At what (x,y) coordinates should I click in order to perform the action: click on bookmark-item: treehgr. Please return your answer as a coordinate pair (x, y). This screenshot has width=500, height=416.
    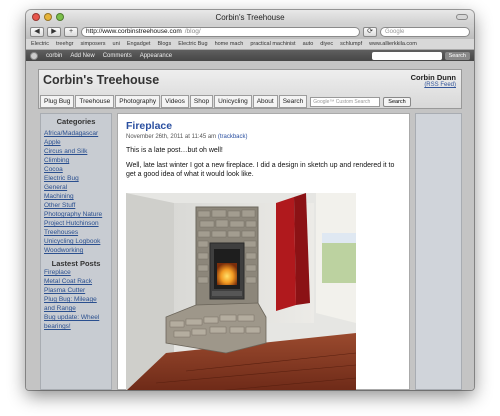
    Looking at the image, I should click on (64, 44).